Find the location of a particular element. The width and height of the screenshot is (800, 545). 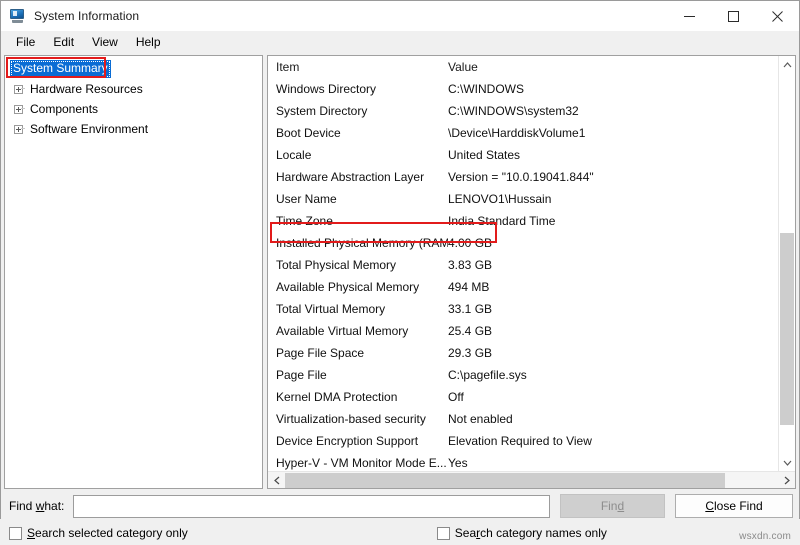

find-button: Fin d is located at coordinates (612, 506).